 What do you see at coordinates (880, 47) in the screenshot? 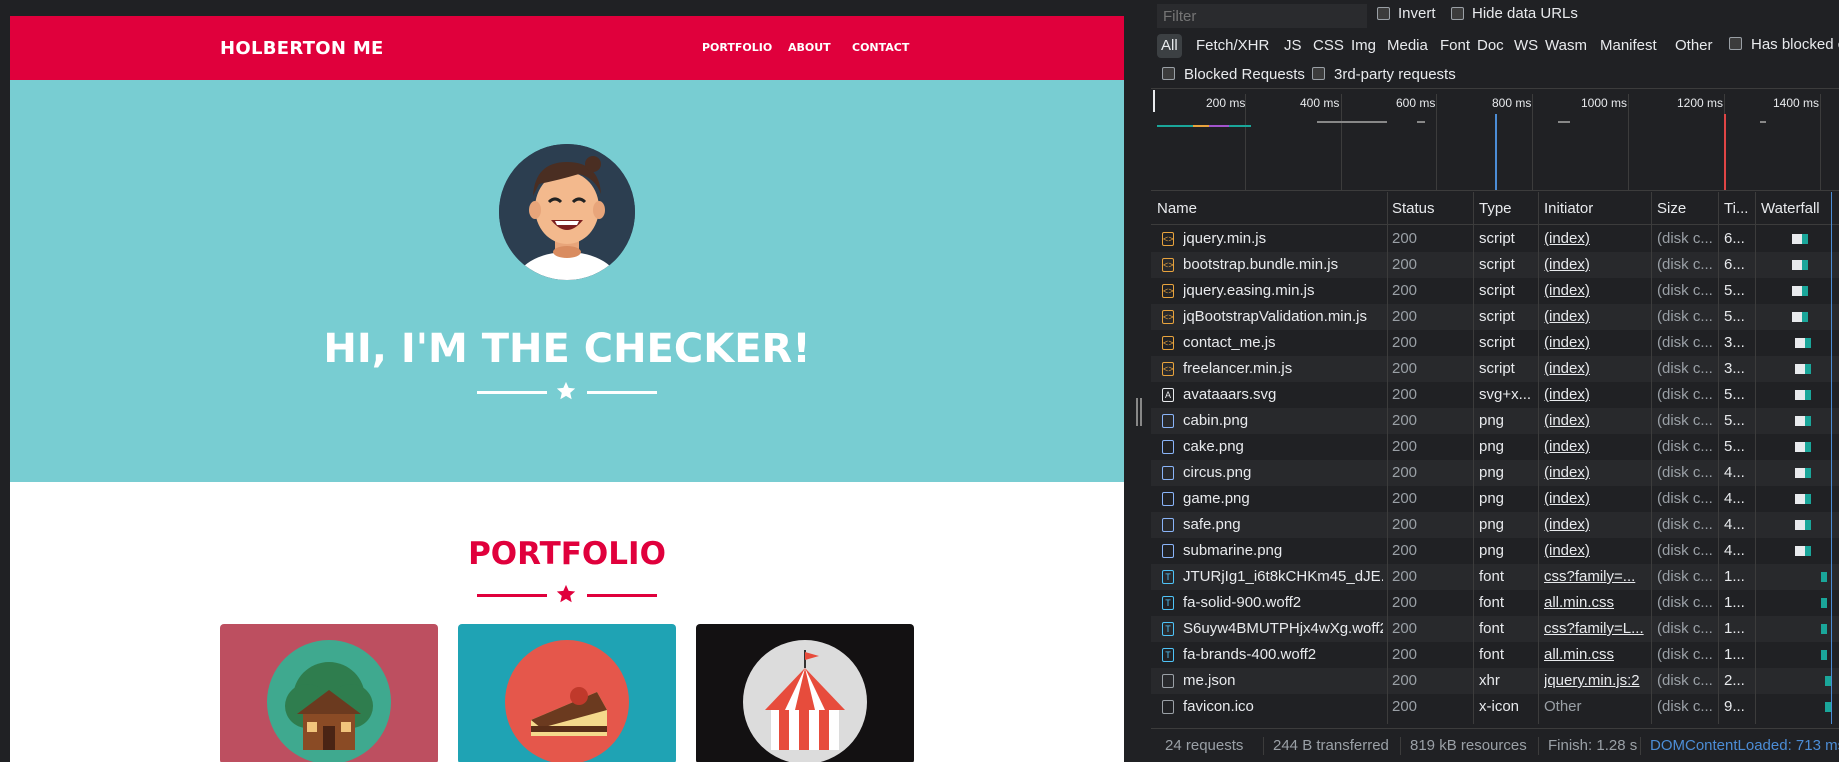
I see `nav-link-contact: CONTACT` at bounding box center [880, 47].